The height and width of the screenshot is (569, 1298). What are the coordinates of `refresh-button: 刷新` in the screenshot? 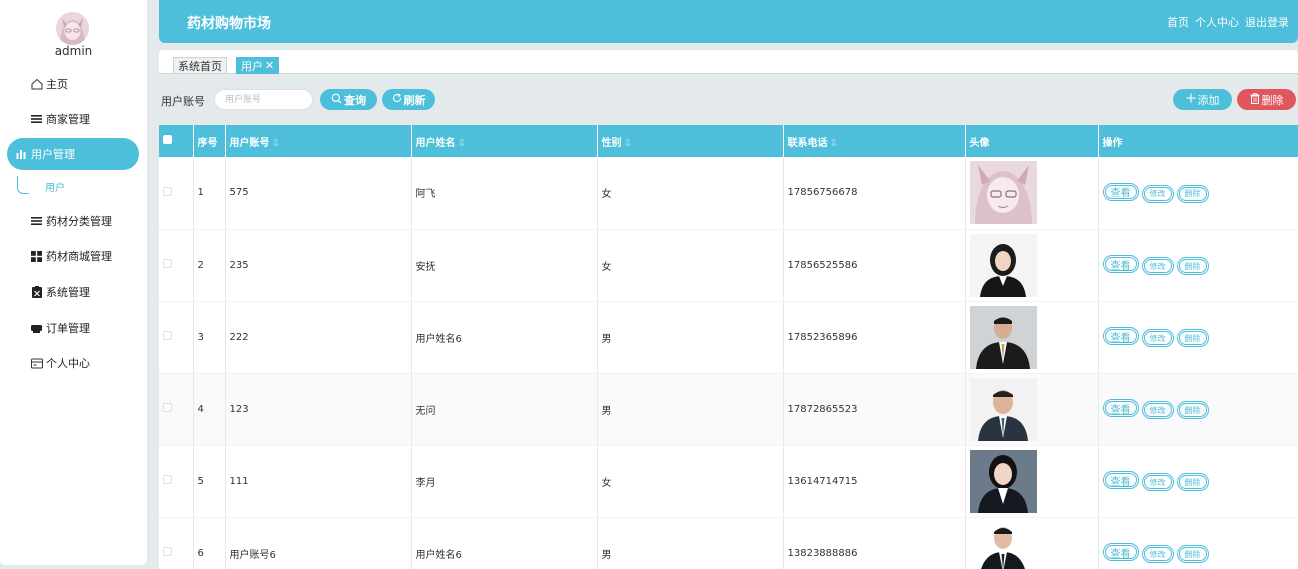 It's located at (408, 99).